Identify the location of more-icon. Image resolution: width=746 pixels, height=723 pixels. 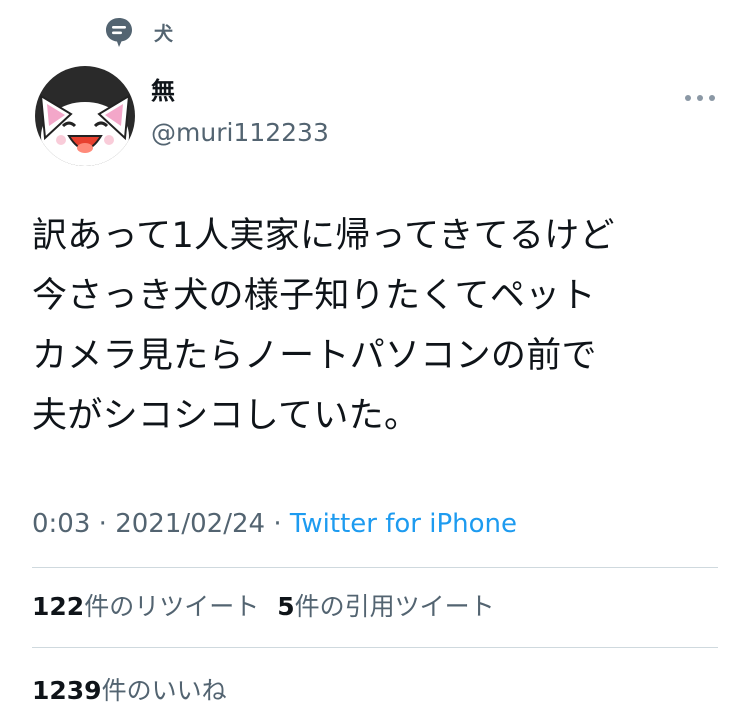
(700, 98).